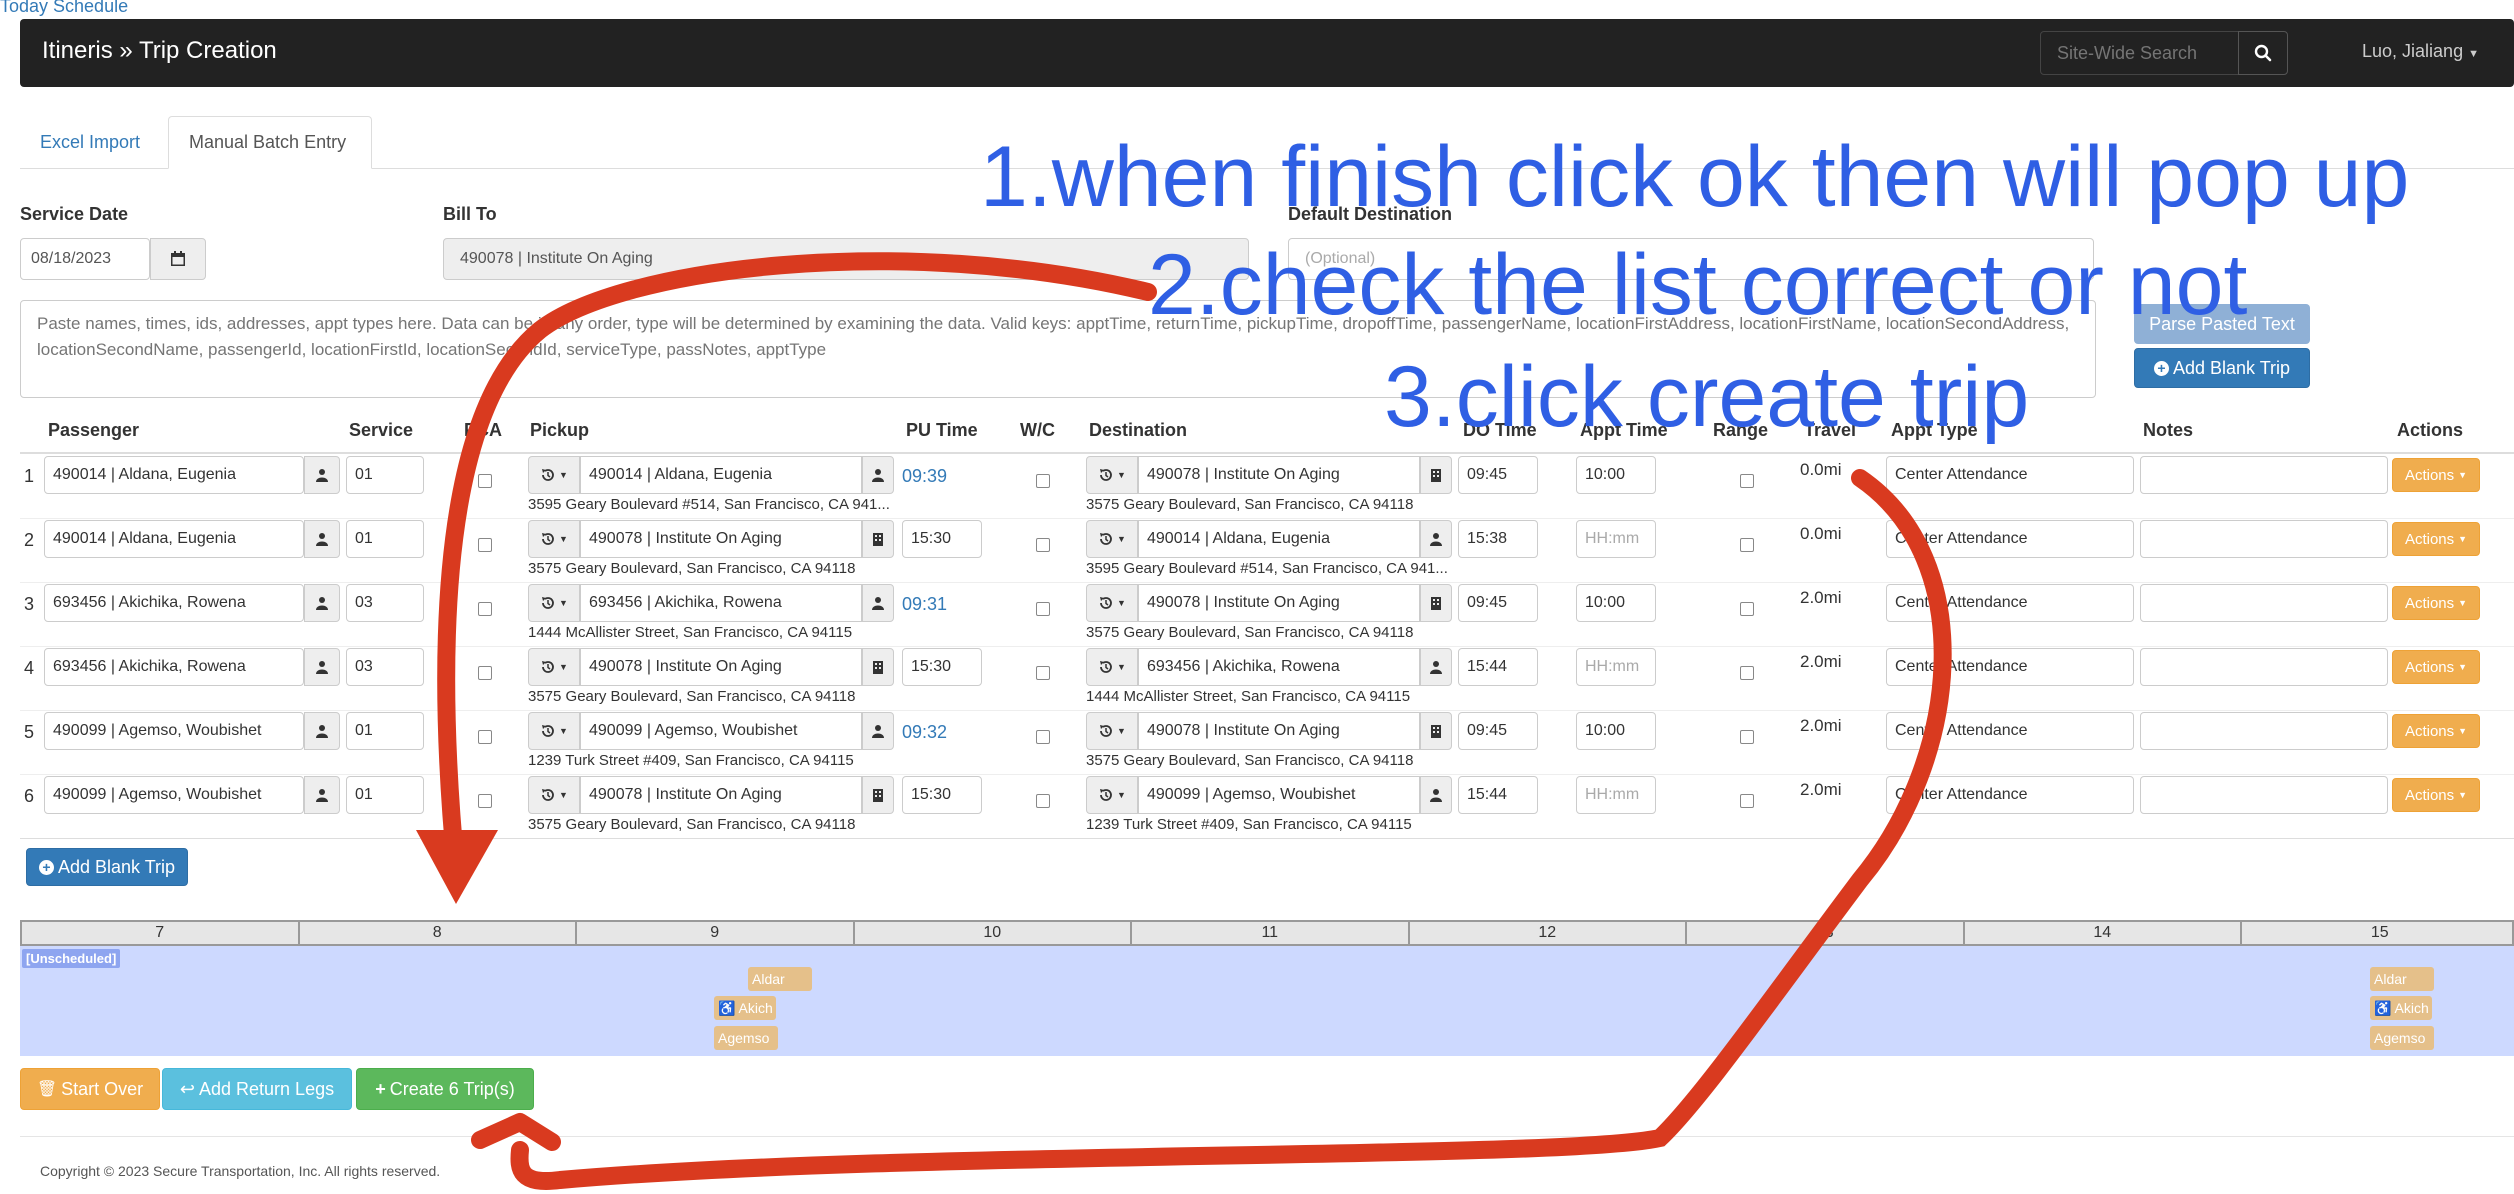 This screenshot has height=1194, width=2514. What do you see at coordinates (90, 142) in the screenshot?
I see `tab-excel-import: Excel Import` at bounding box center [90, 142].